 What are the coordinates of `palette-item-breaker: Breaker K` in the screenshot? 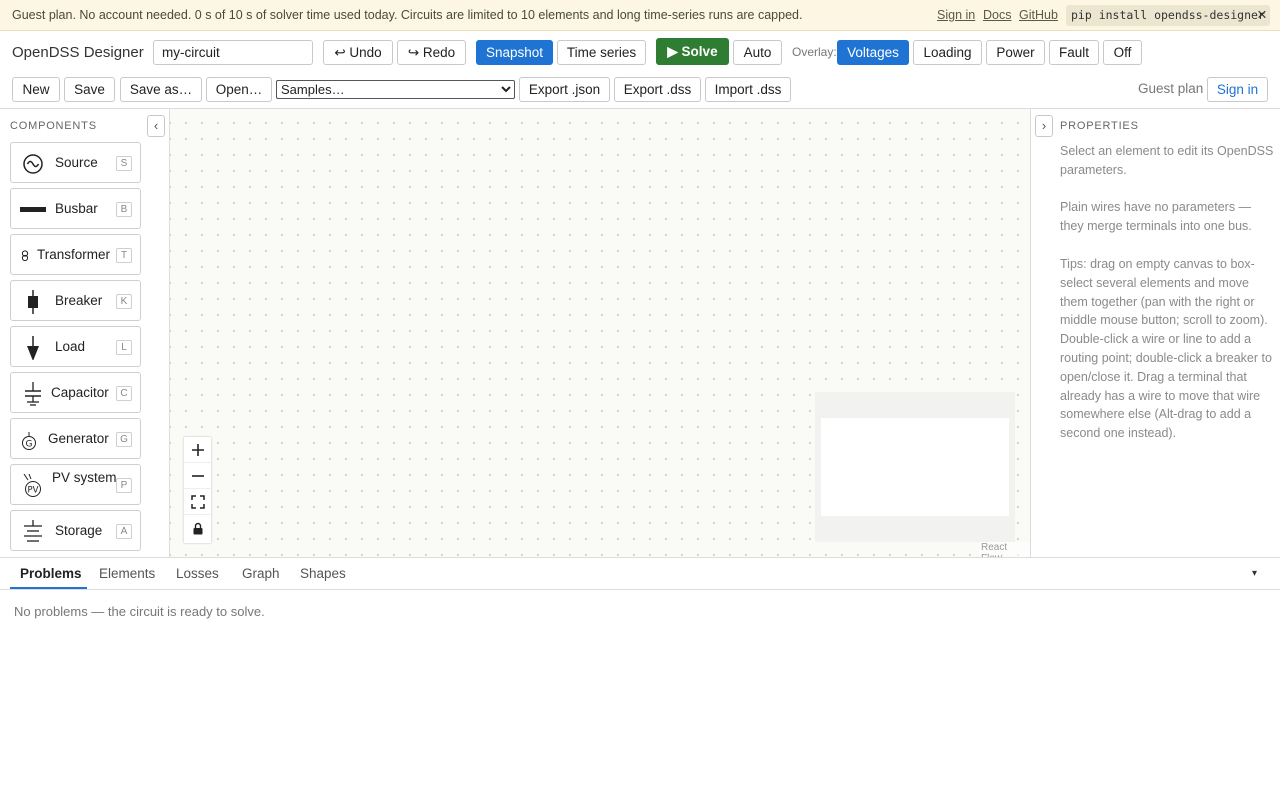 It's located at (75, 300).